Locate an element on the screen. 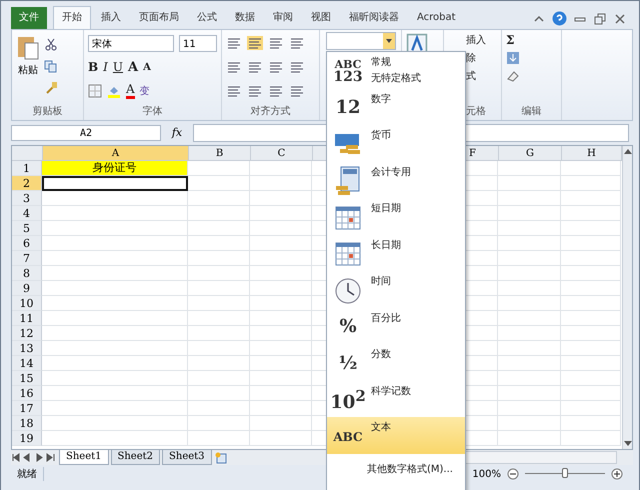 The width and height of the screenshot is (640, 490). group-label: 对齐方式 is located at coordinates (271, 111).